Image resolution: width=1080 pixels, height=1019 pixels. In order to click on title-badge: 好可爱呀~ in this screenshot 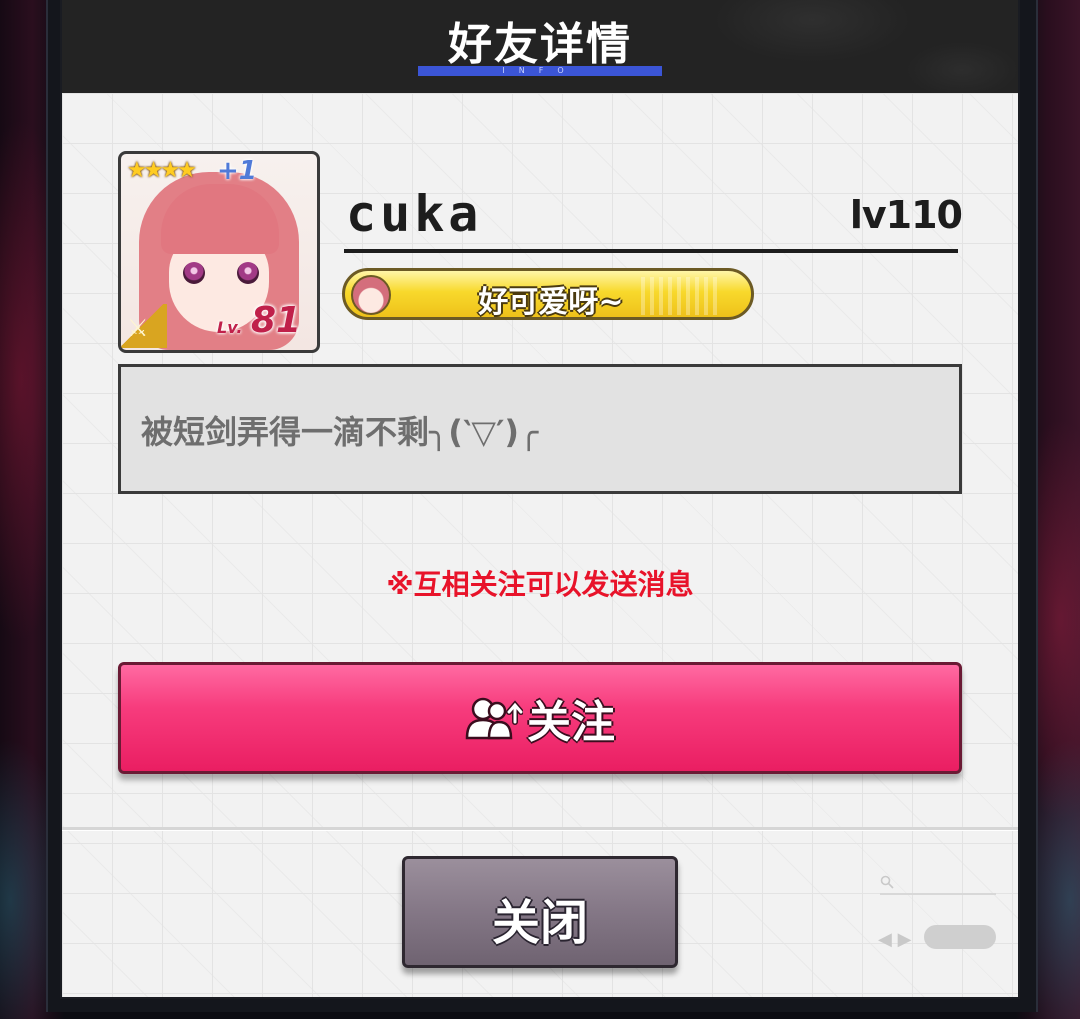, I will do `click(548, 294)`.